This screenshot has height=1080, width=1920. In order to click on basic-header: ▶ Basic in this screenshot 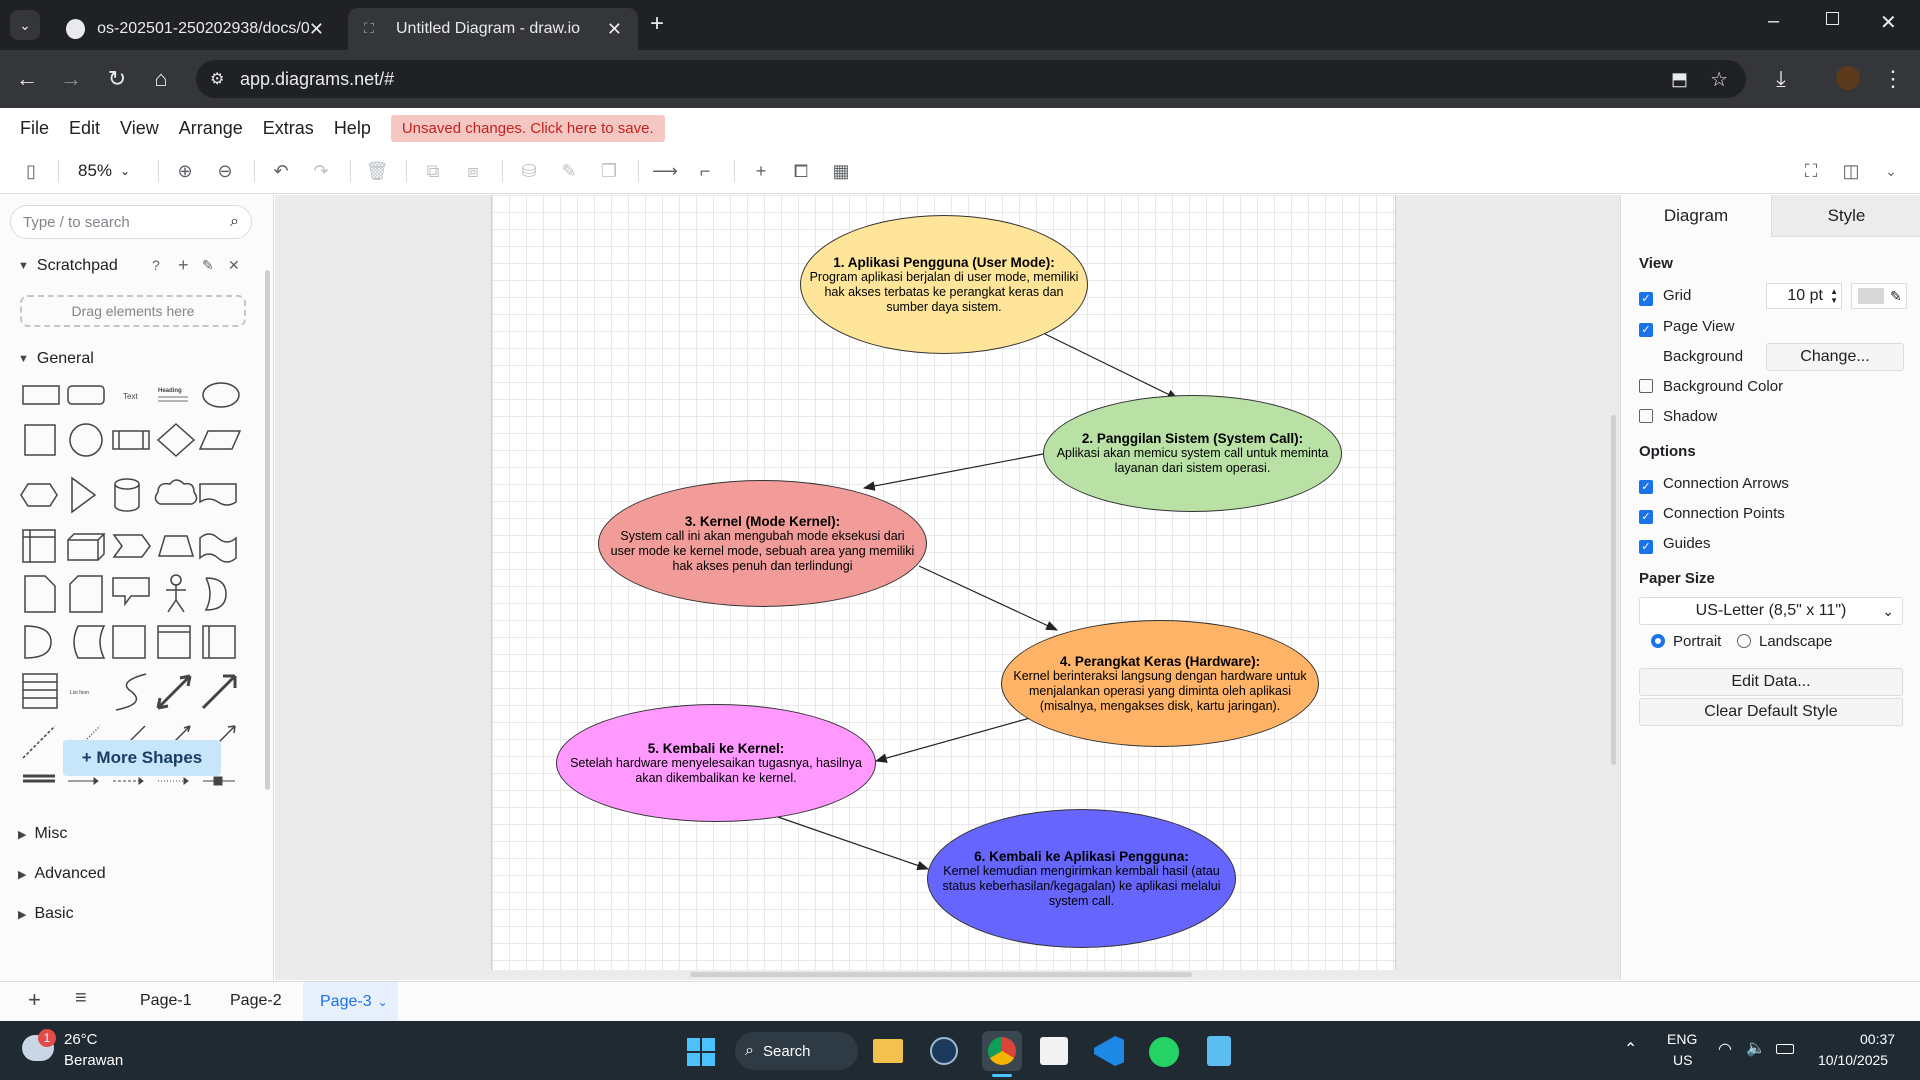, I will do `click(46, 914)`.